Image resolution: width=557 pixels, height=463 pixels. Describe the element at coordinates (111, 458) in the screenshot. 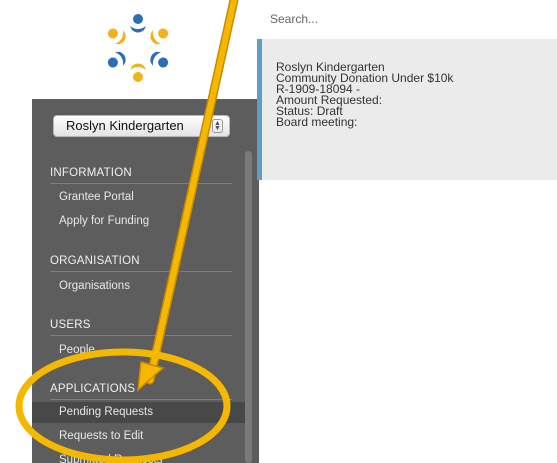

I see `sidebar-item-submitted-requests: Submitted Requests` at that location.